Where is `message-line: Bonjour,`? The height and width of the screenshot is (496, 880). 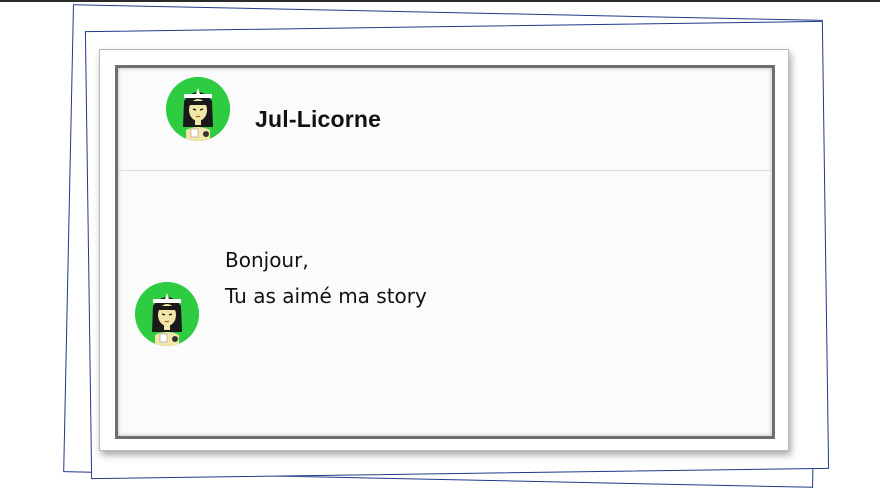
message-line: Bonjour, is located at coordinates (267, 260).